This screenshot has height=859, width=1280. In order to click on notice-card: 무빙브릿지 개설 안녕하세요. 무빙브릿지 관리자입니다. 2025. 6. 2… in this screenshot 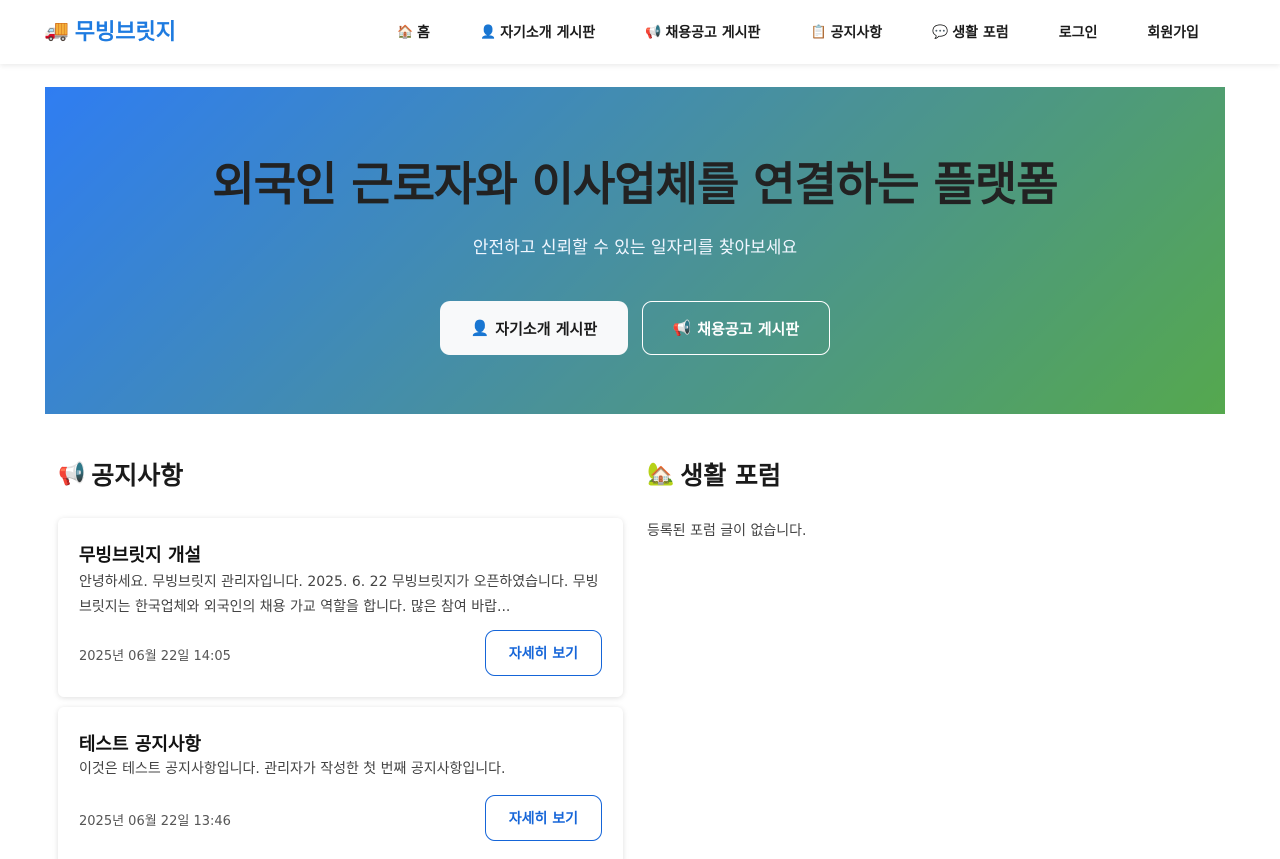, I will do `click(340, 607)`.